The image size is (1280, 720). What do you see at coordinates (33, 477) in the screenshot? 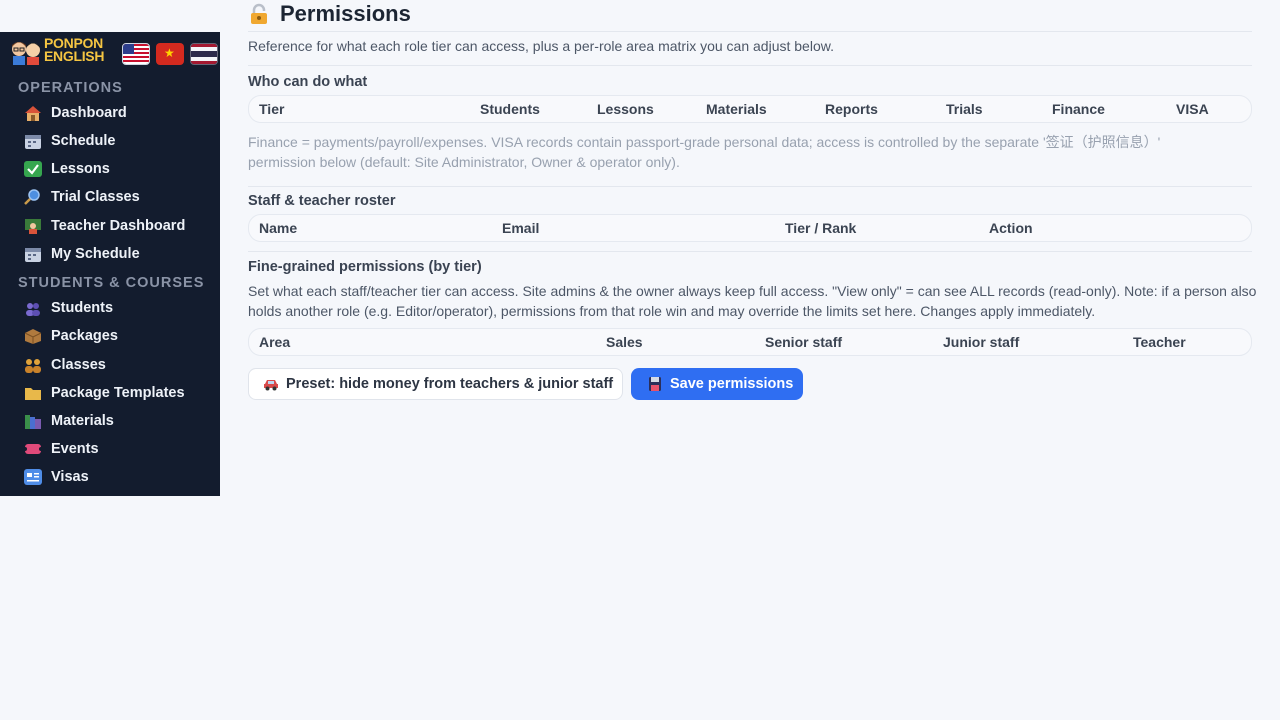
I see `passport-icon` at bounding box center [33, 477].